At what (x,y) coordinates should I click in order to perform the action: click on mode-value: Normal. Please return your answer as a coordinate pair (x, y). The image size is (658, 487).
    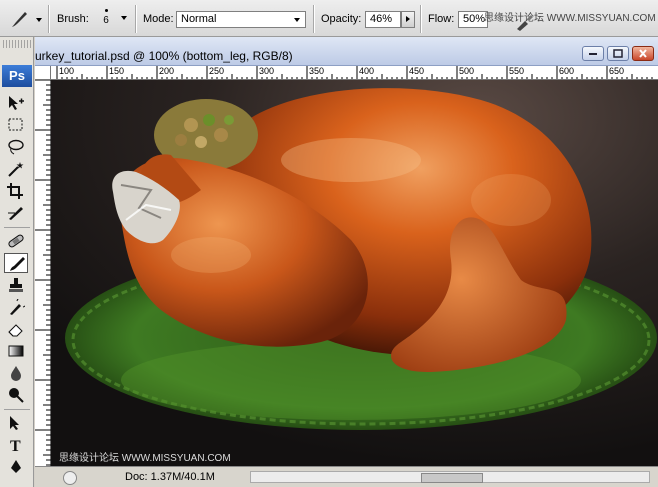
    Looking at the image, I should click on (199, 19).